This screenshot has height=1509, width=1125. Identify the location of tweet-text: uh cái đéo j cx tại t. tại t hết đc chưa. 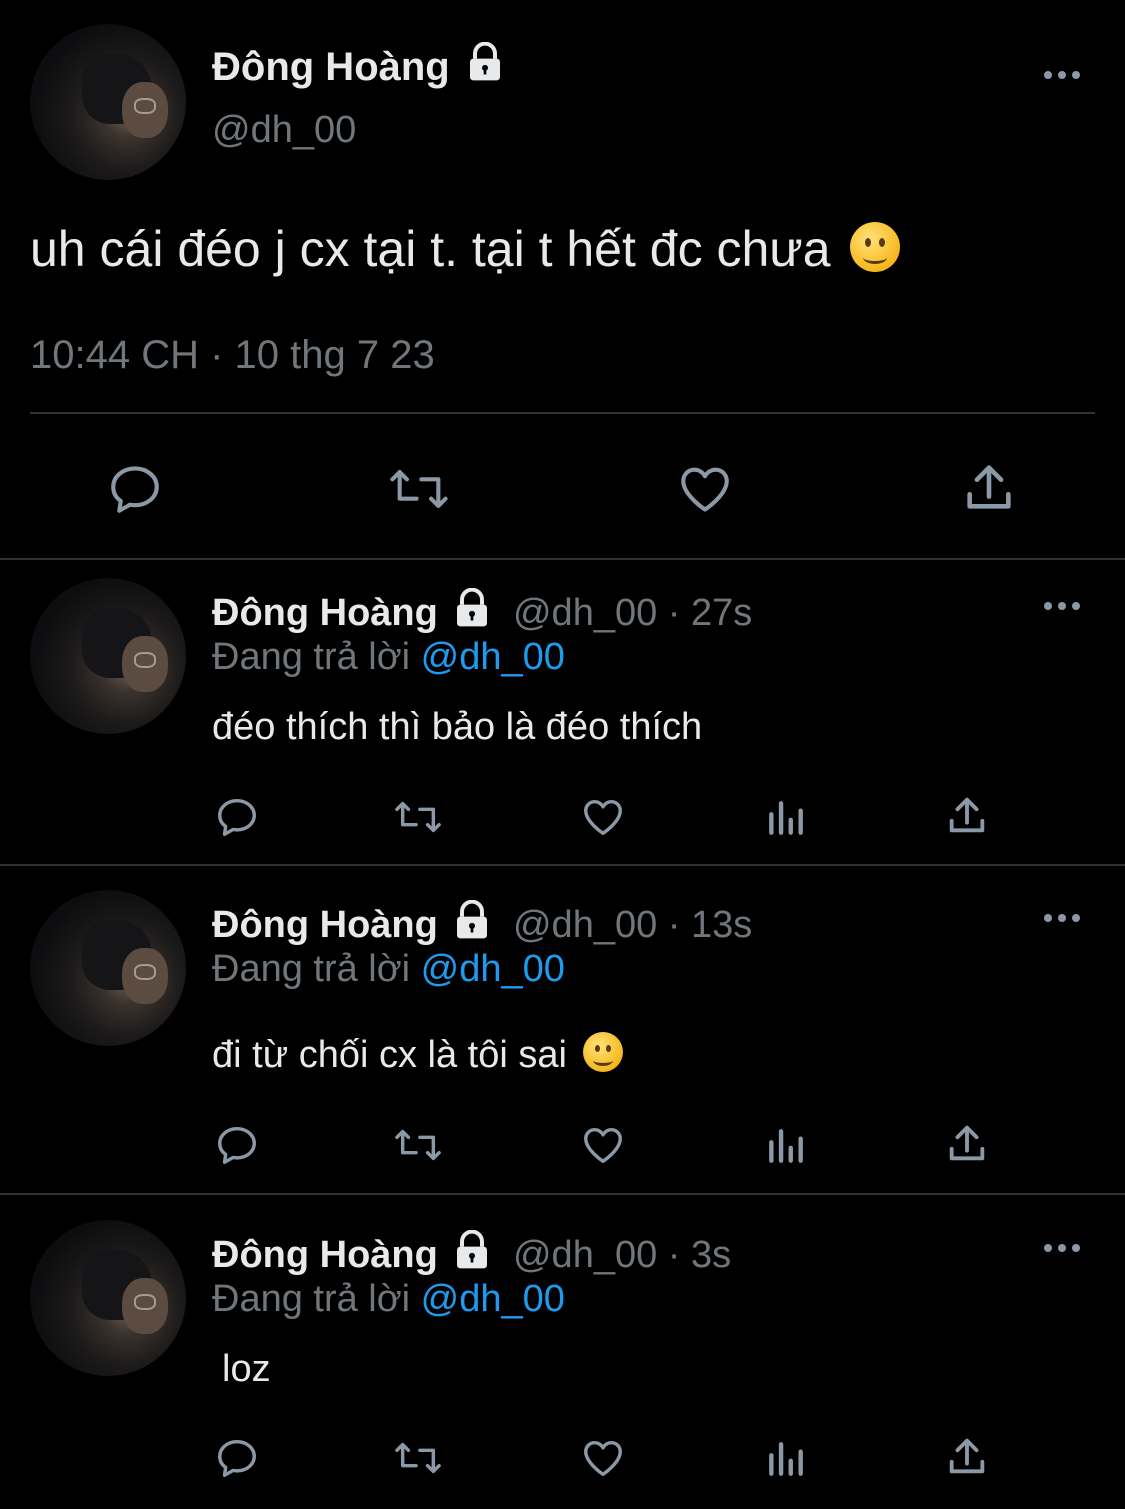
(465, 249).